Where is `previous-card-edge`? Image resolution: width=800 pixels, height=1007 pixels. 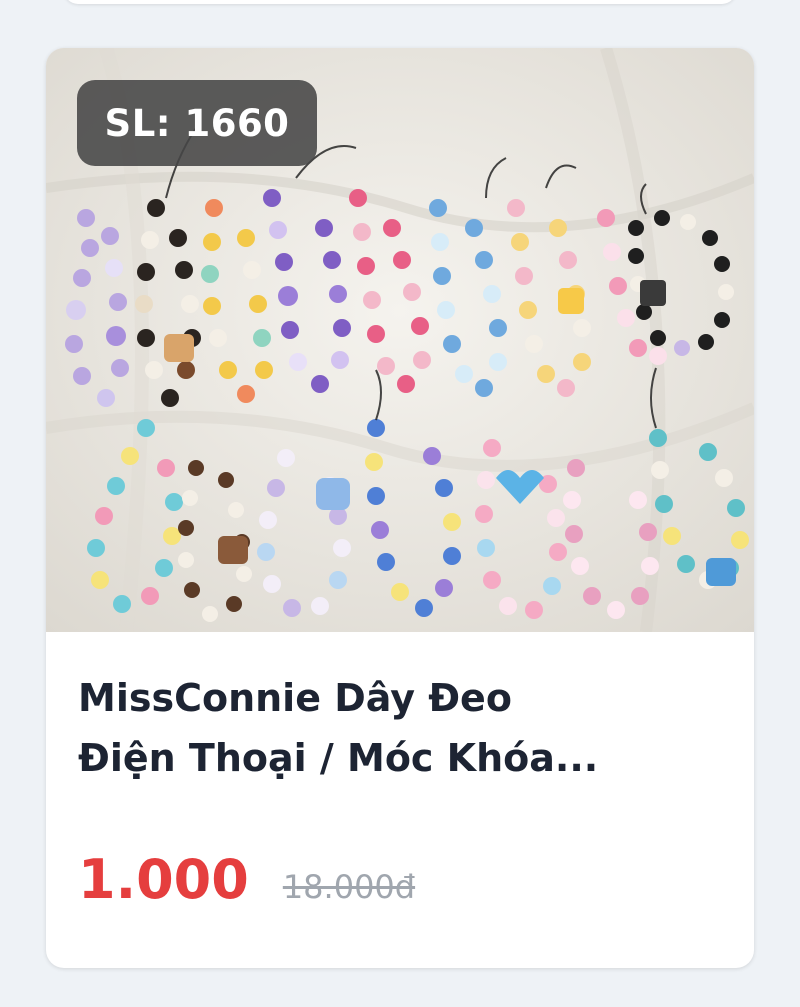 previous-card-edge is located at coordinates (400, 2).